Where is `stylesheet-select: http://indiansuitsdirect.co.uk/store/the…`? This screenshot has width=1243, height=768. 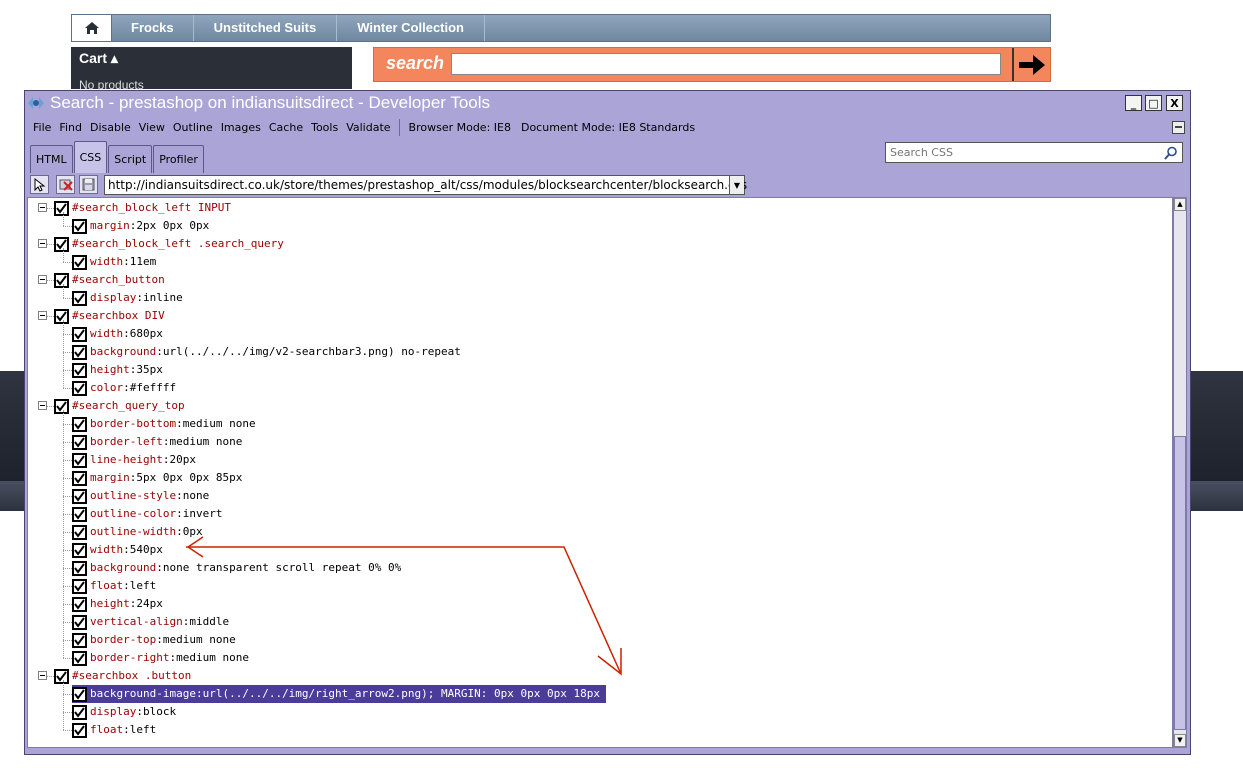
stylesheet-select: http://indiansuitsdirect.co.uk/store/the… is located at coordinates (425, 185).